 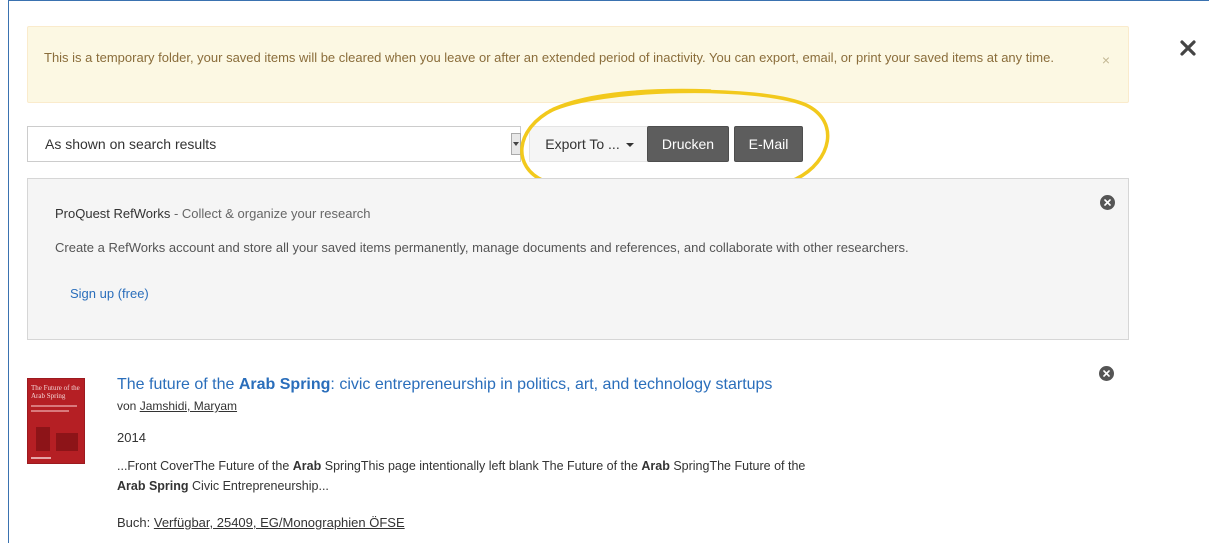 What do you see at coordinates (516, 144) in the screenshot?
I see `chevron-down-icon` at bounding box center [516, 144].